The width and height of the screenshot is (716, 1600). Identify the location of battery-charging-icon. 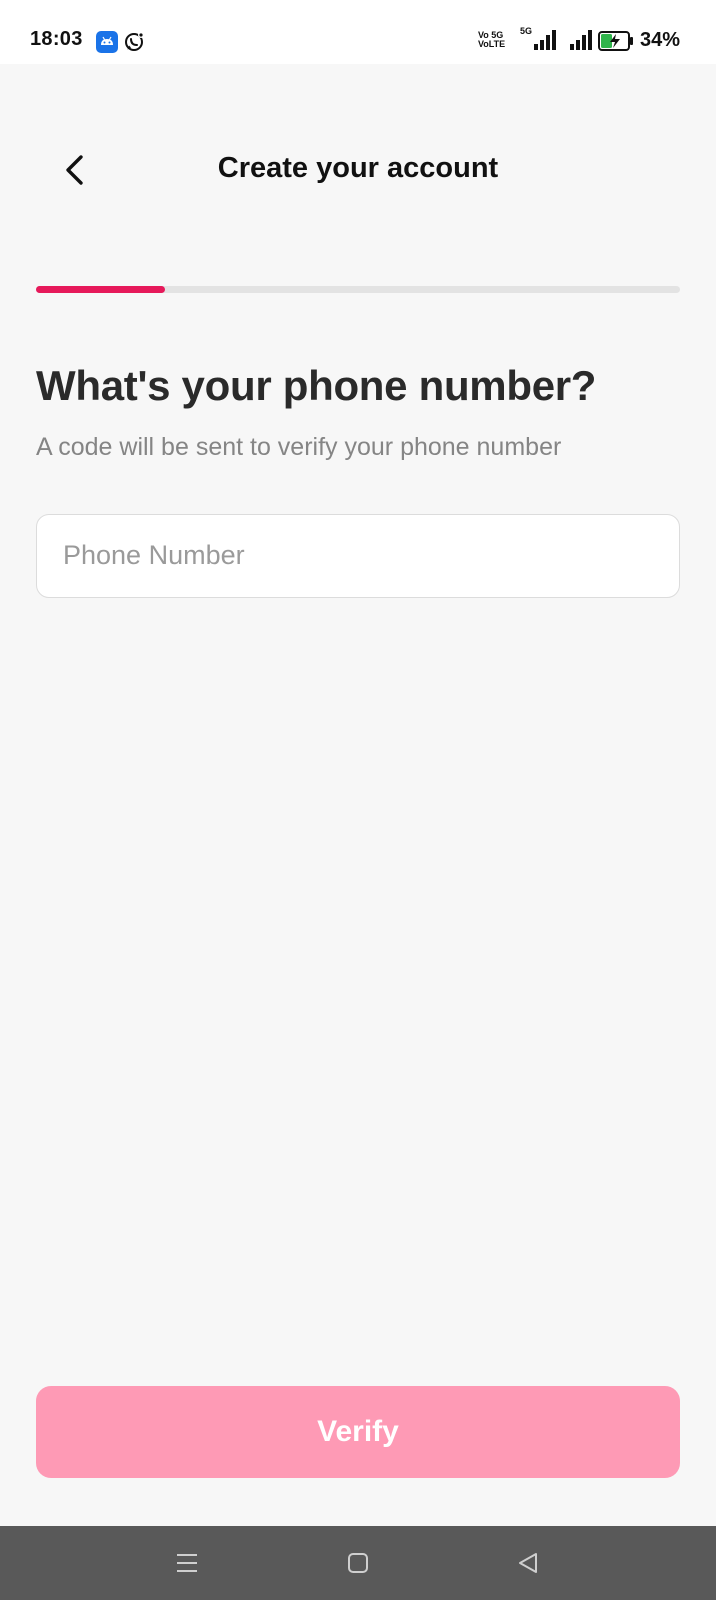
(615, 41).